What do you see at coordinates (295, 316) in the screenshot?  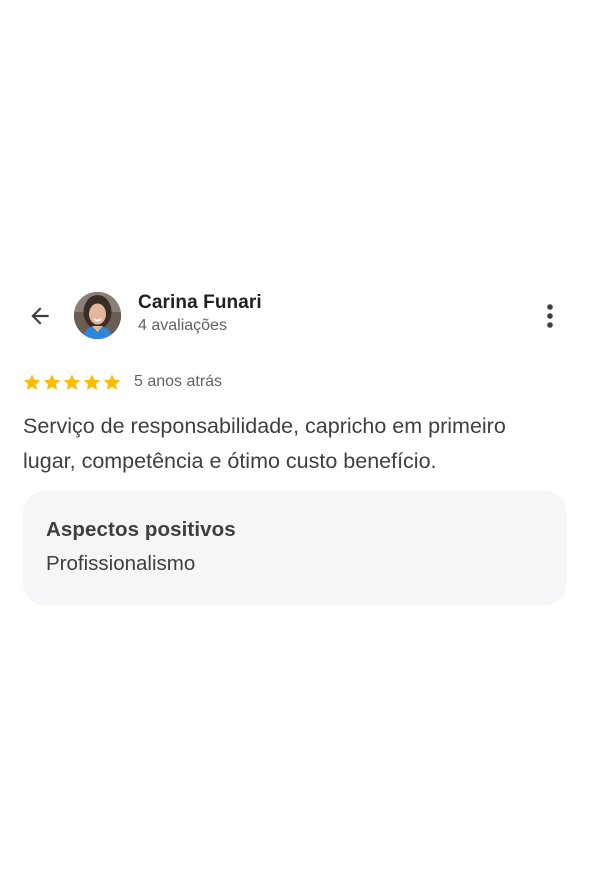 I see `review-header: Carina Funari 4 avaliações` at bounding box center [295, 316].